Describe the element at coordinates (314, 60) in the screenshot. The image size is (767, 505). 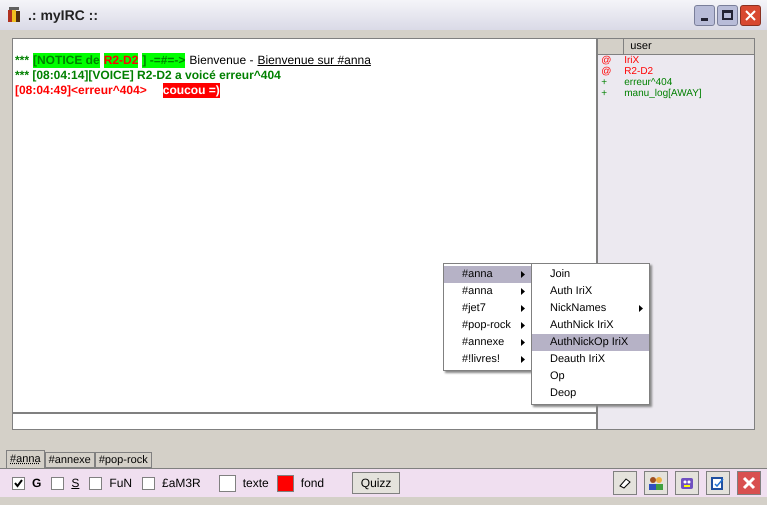
I see `chat-text: Bienvenue sur #anna` at that location.